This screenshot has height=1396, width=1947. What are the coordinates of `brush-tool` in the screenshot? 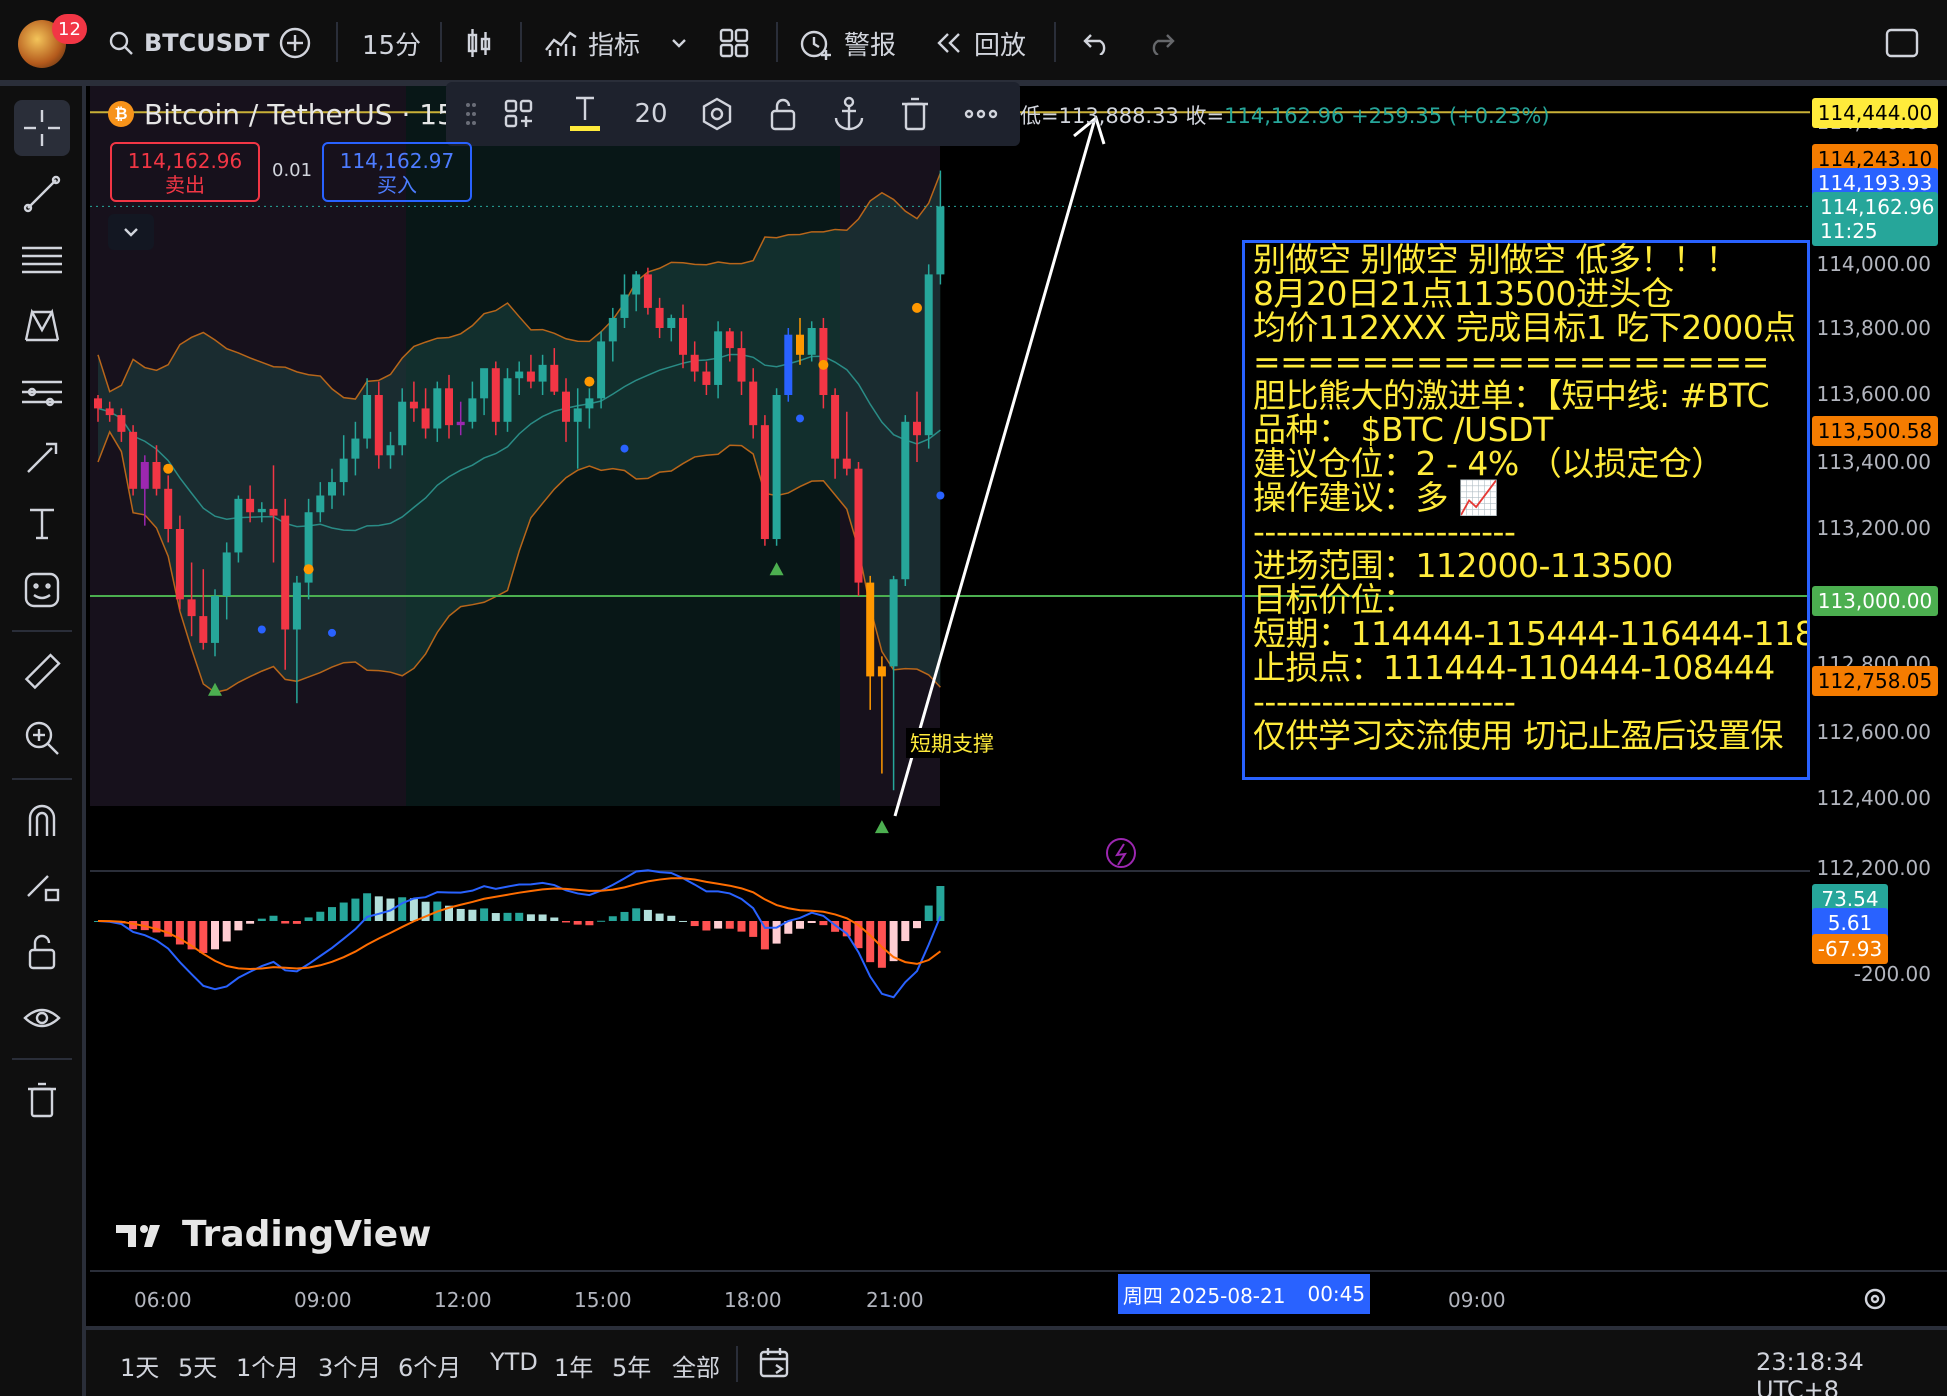 It's located at (42, 458).